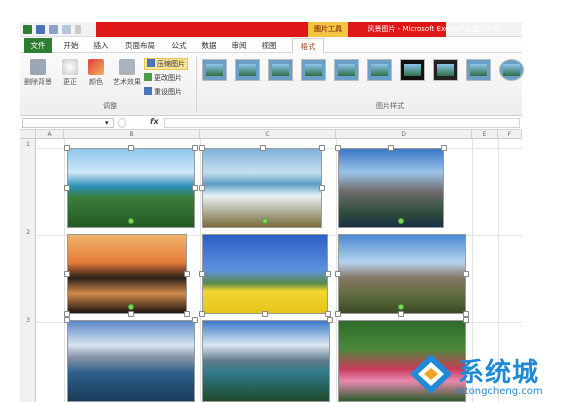 The width and height of the screenshot is (562, 402). I want to click on column-header-d: D, so click(404, 134).